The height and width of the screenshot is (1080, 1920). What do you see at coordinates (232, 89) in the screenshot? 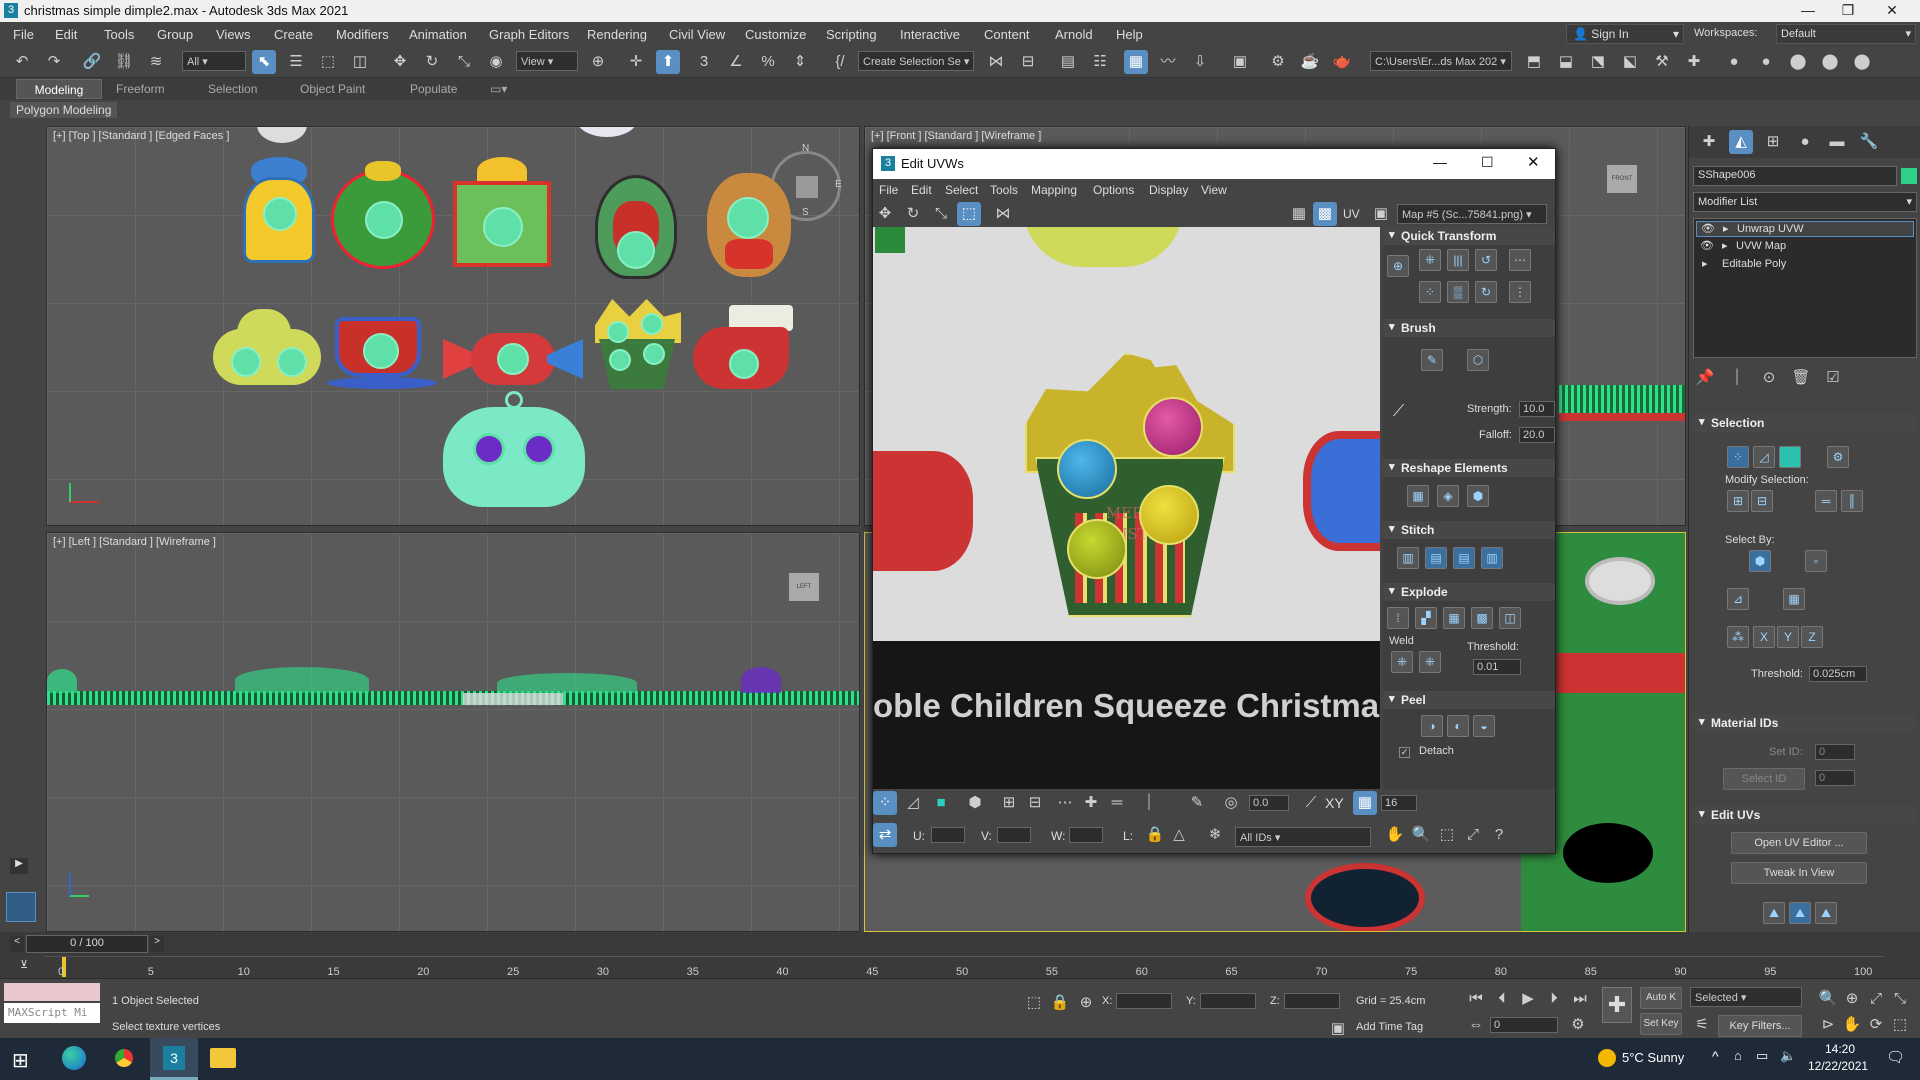
I see `ribbon-tab-selection: Selection` at bounding box center [232, 89].